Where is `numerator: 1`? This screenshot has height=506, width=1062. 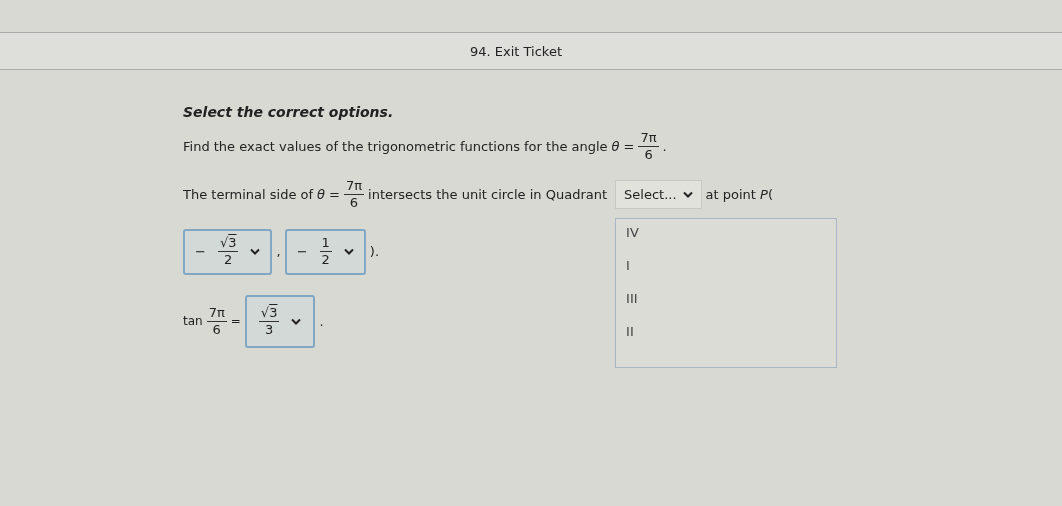
numerator: 1 is located at coordinates (325, 244).